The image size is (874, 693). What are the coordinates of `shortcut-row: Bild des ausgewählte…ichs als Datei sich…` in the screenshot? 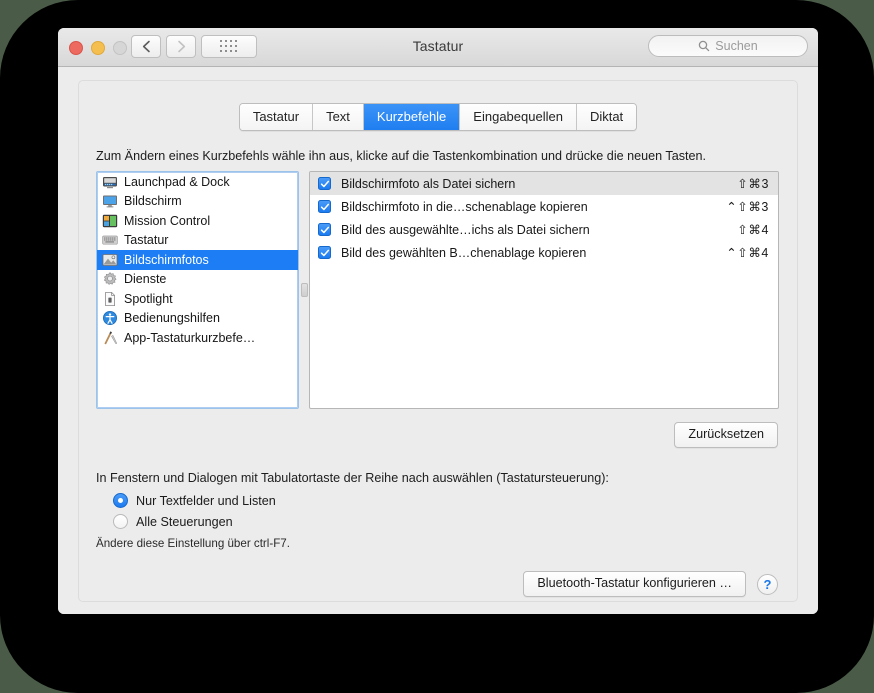 It's located at (544, 229).